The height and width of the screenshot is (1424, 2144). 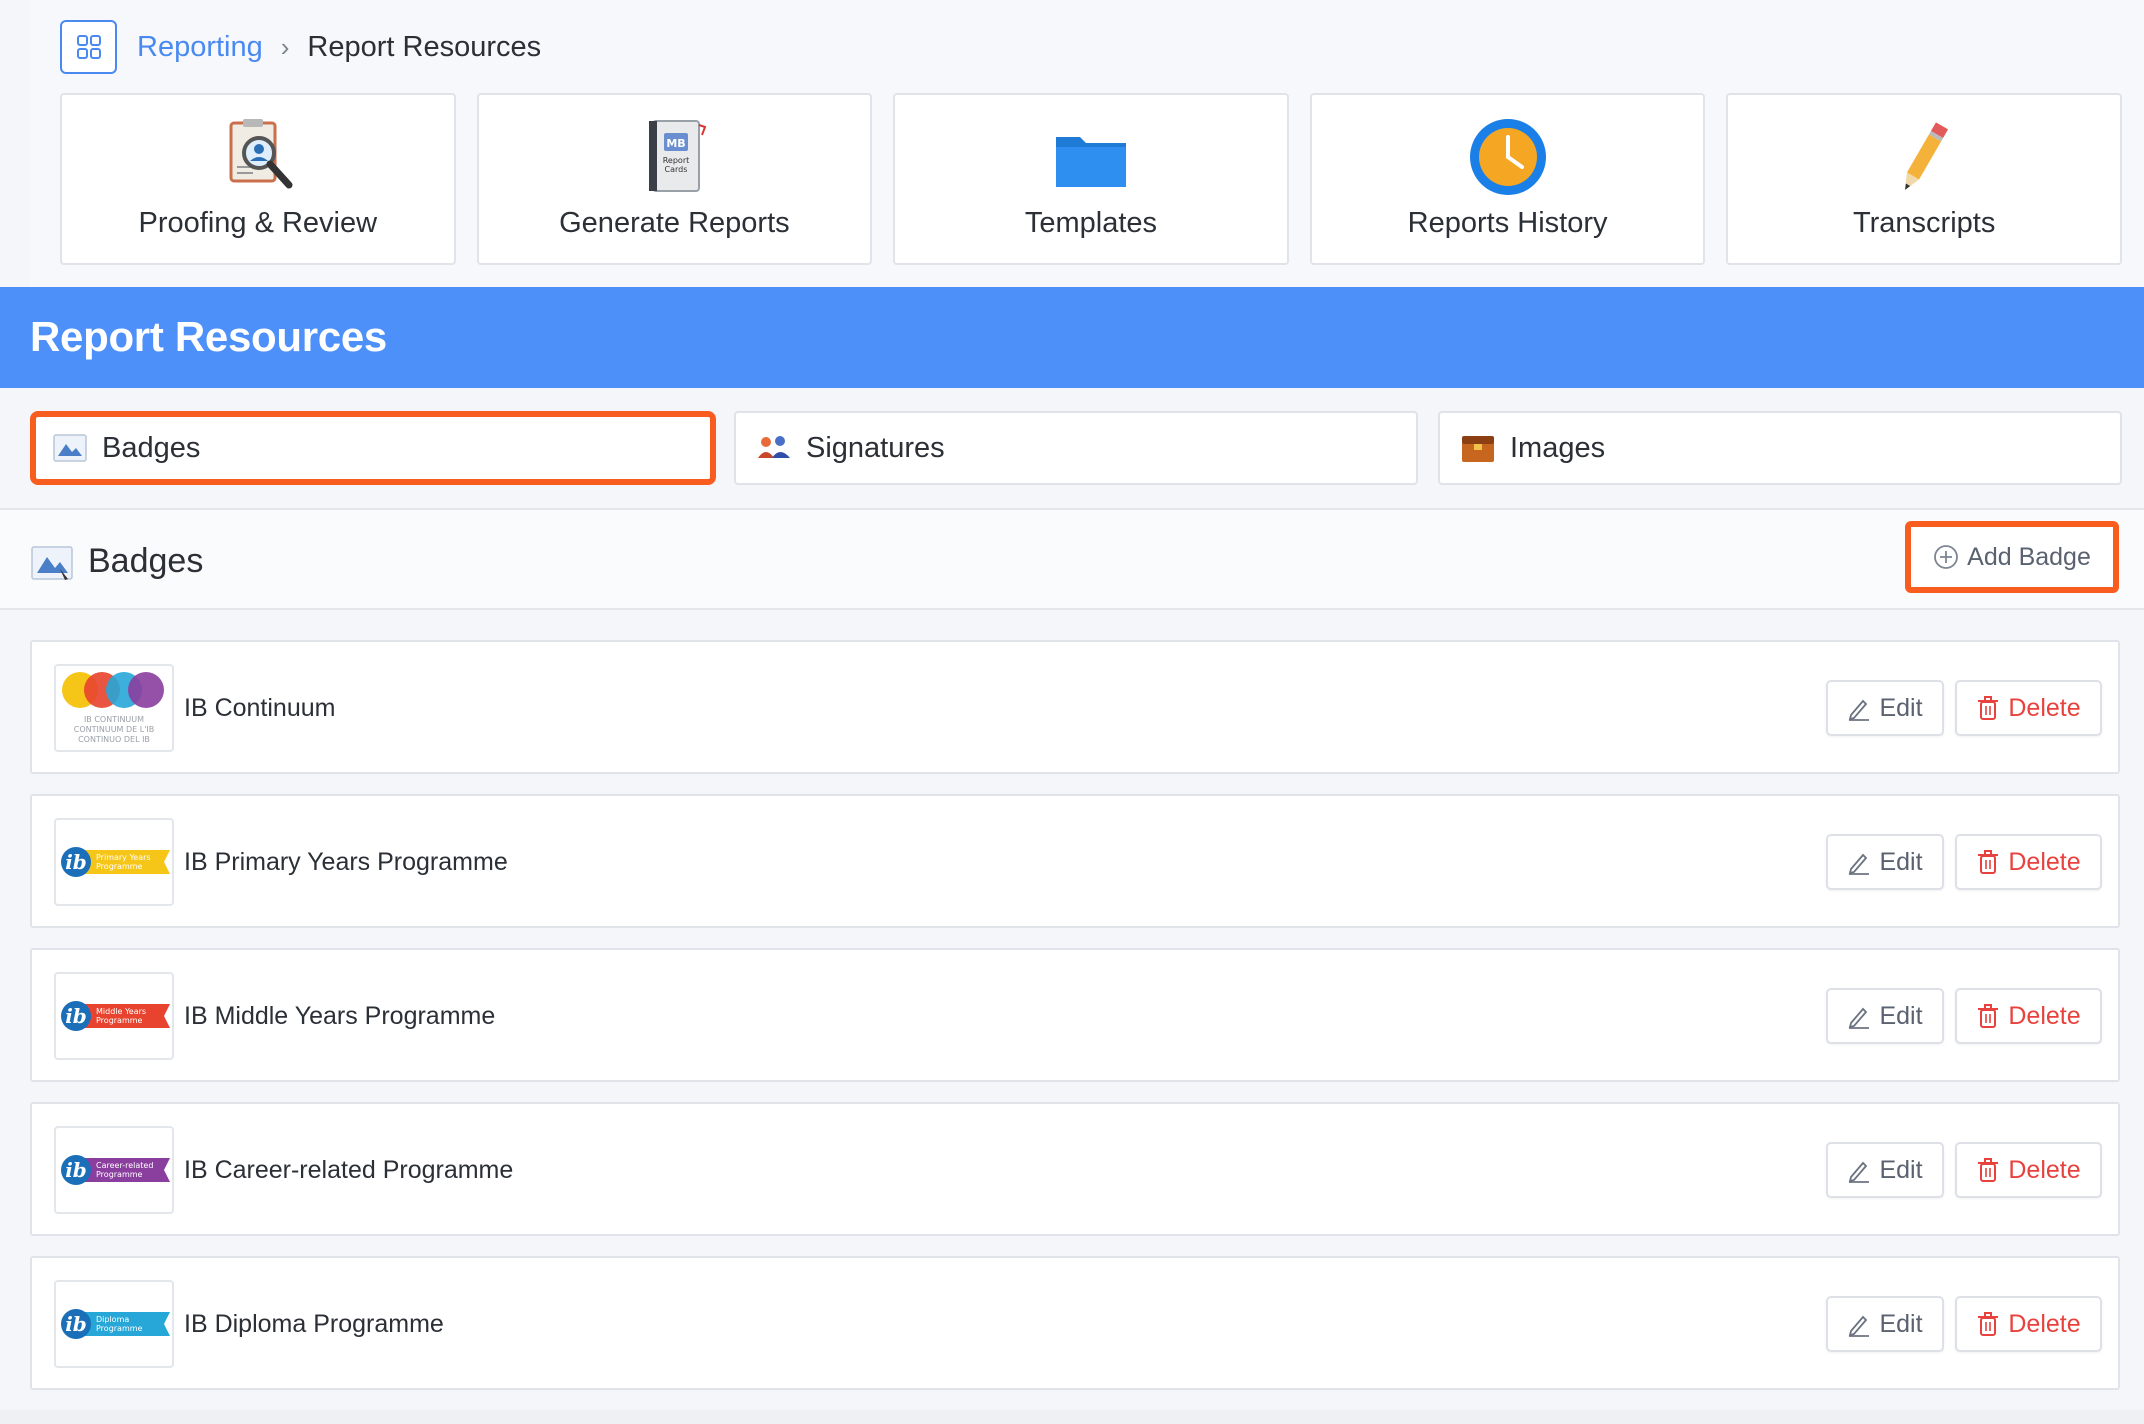 I want to click on badge-thumbnail: ib Primary Years Programme, so click(x=114, y=862).